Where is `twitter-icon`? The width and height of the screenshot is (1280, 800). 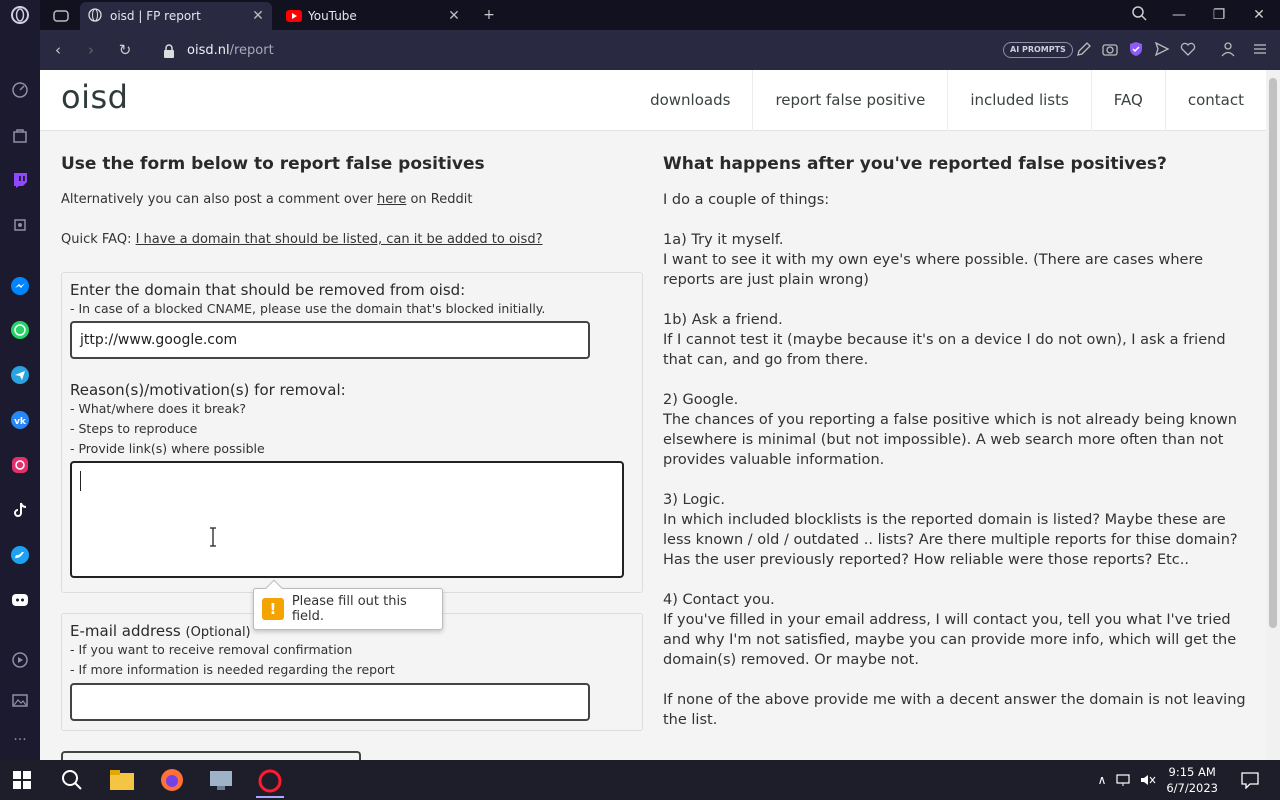
twitter-icon is located at coordinates (20, 555).